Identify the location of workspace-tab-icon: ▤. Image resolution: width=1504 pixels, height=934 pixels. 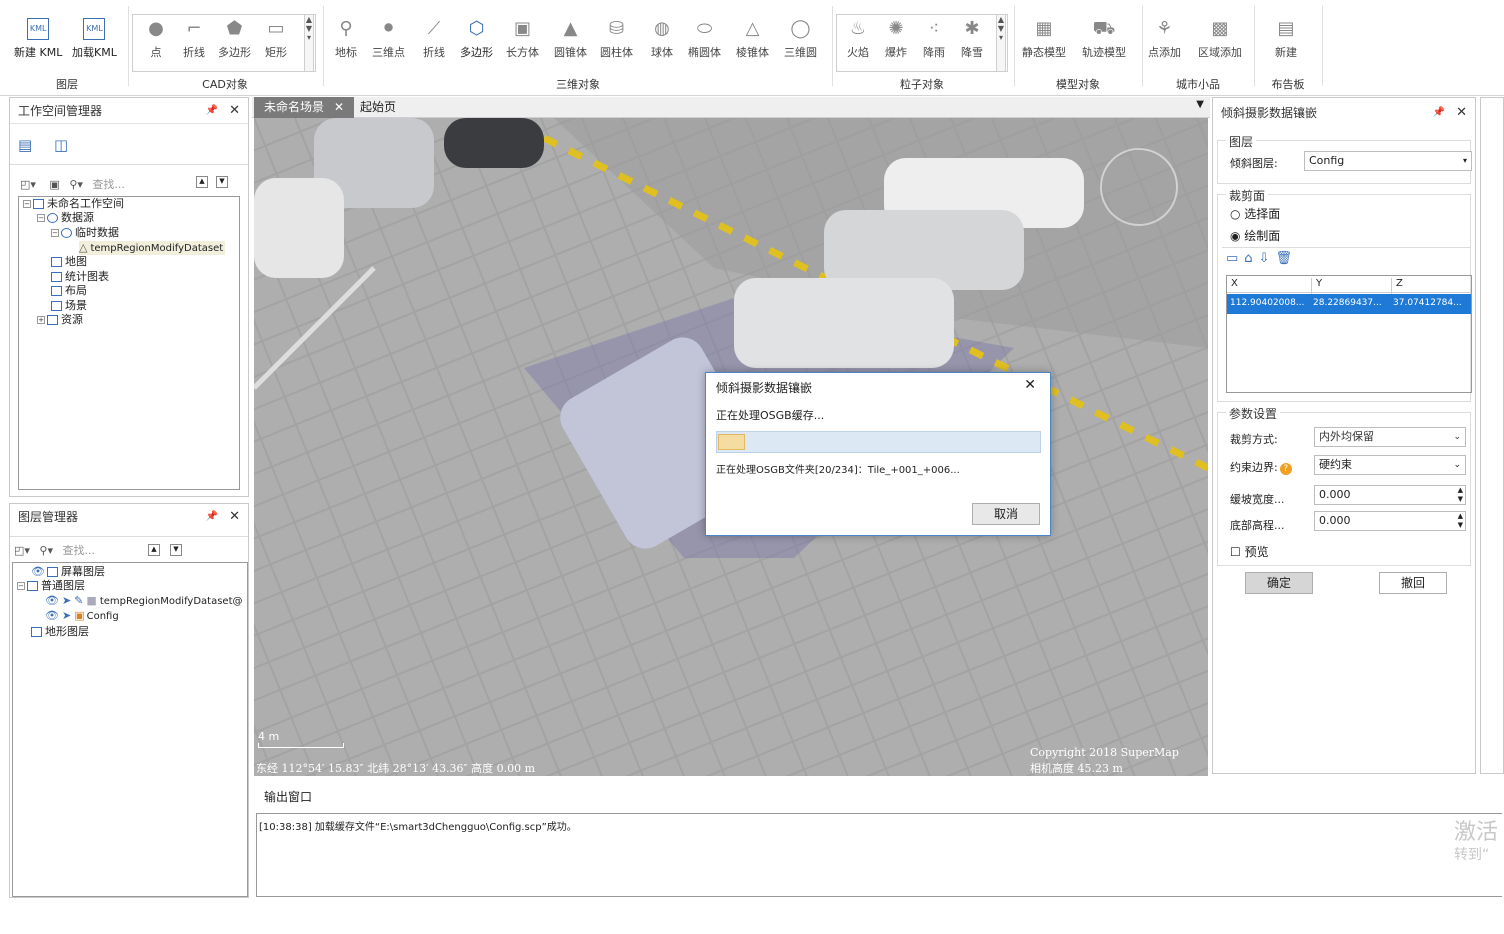
(25, 145).